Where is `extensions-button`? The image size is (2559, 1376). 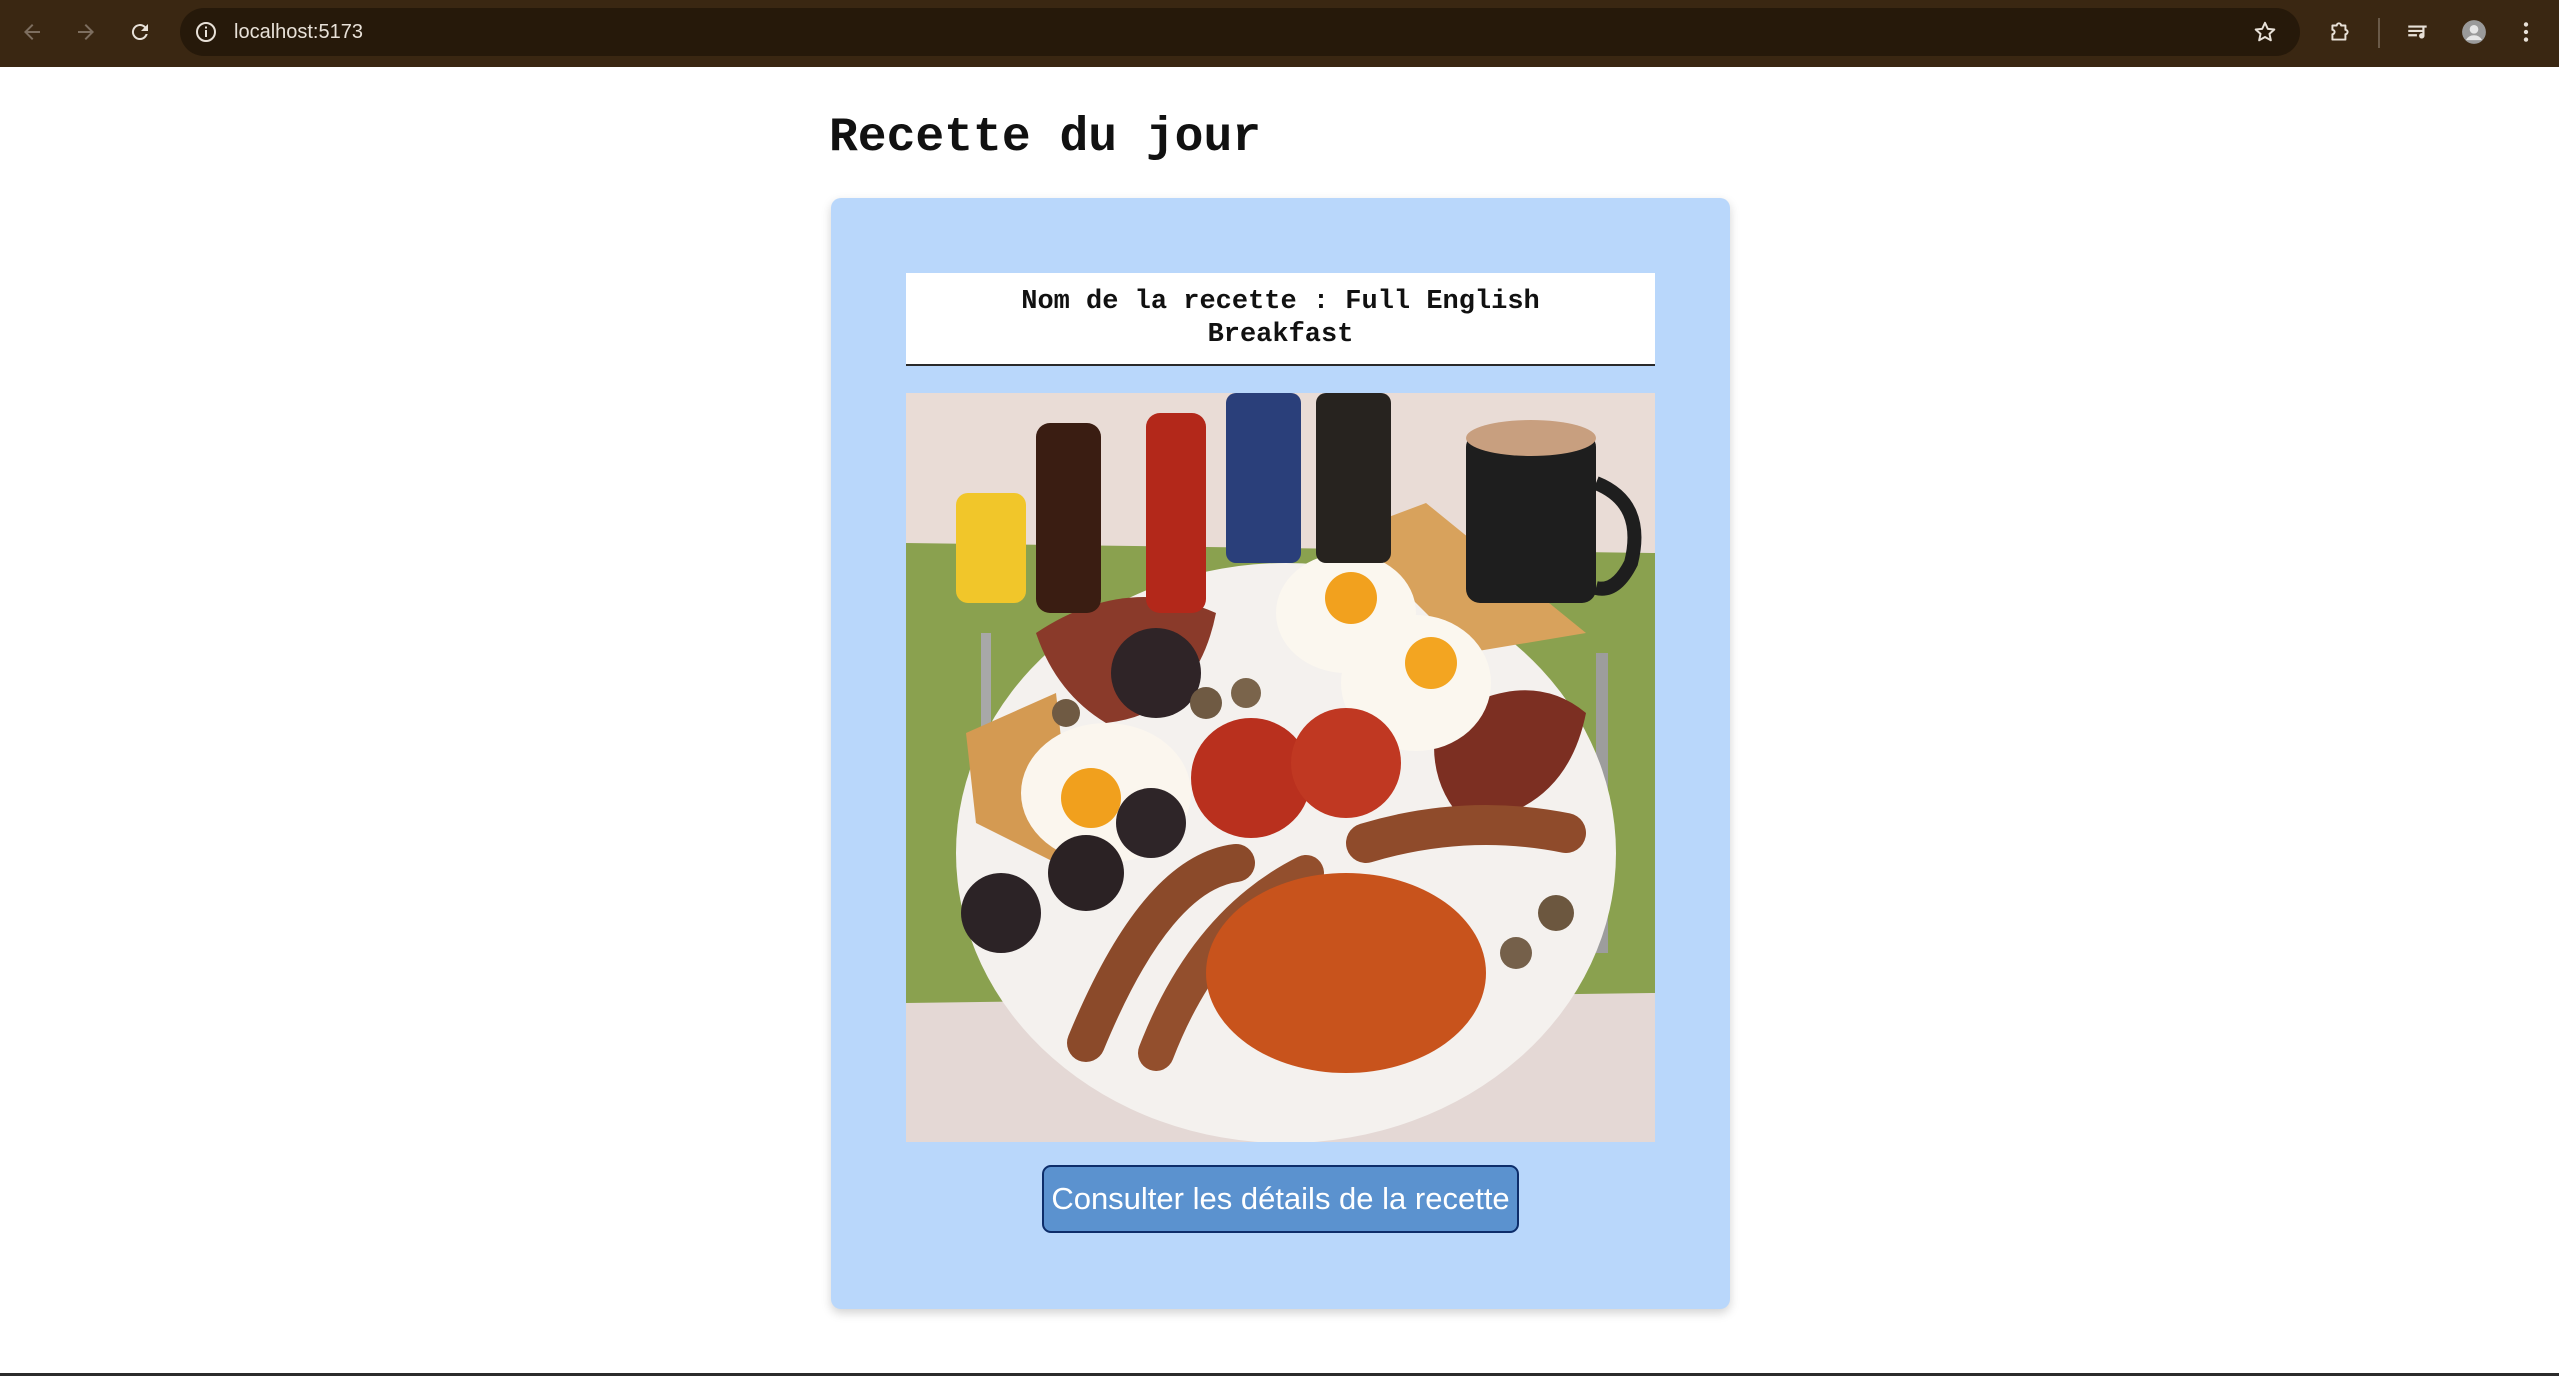 extensions-button is located at coordinates (2340, 32).